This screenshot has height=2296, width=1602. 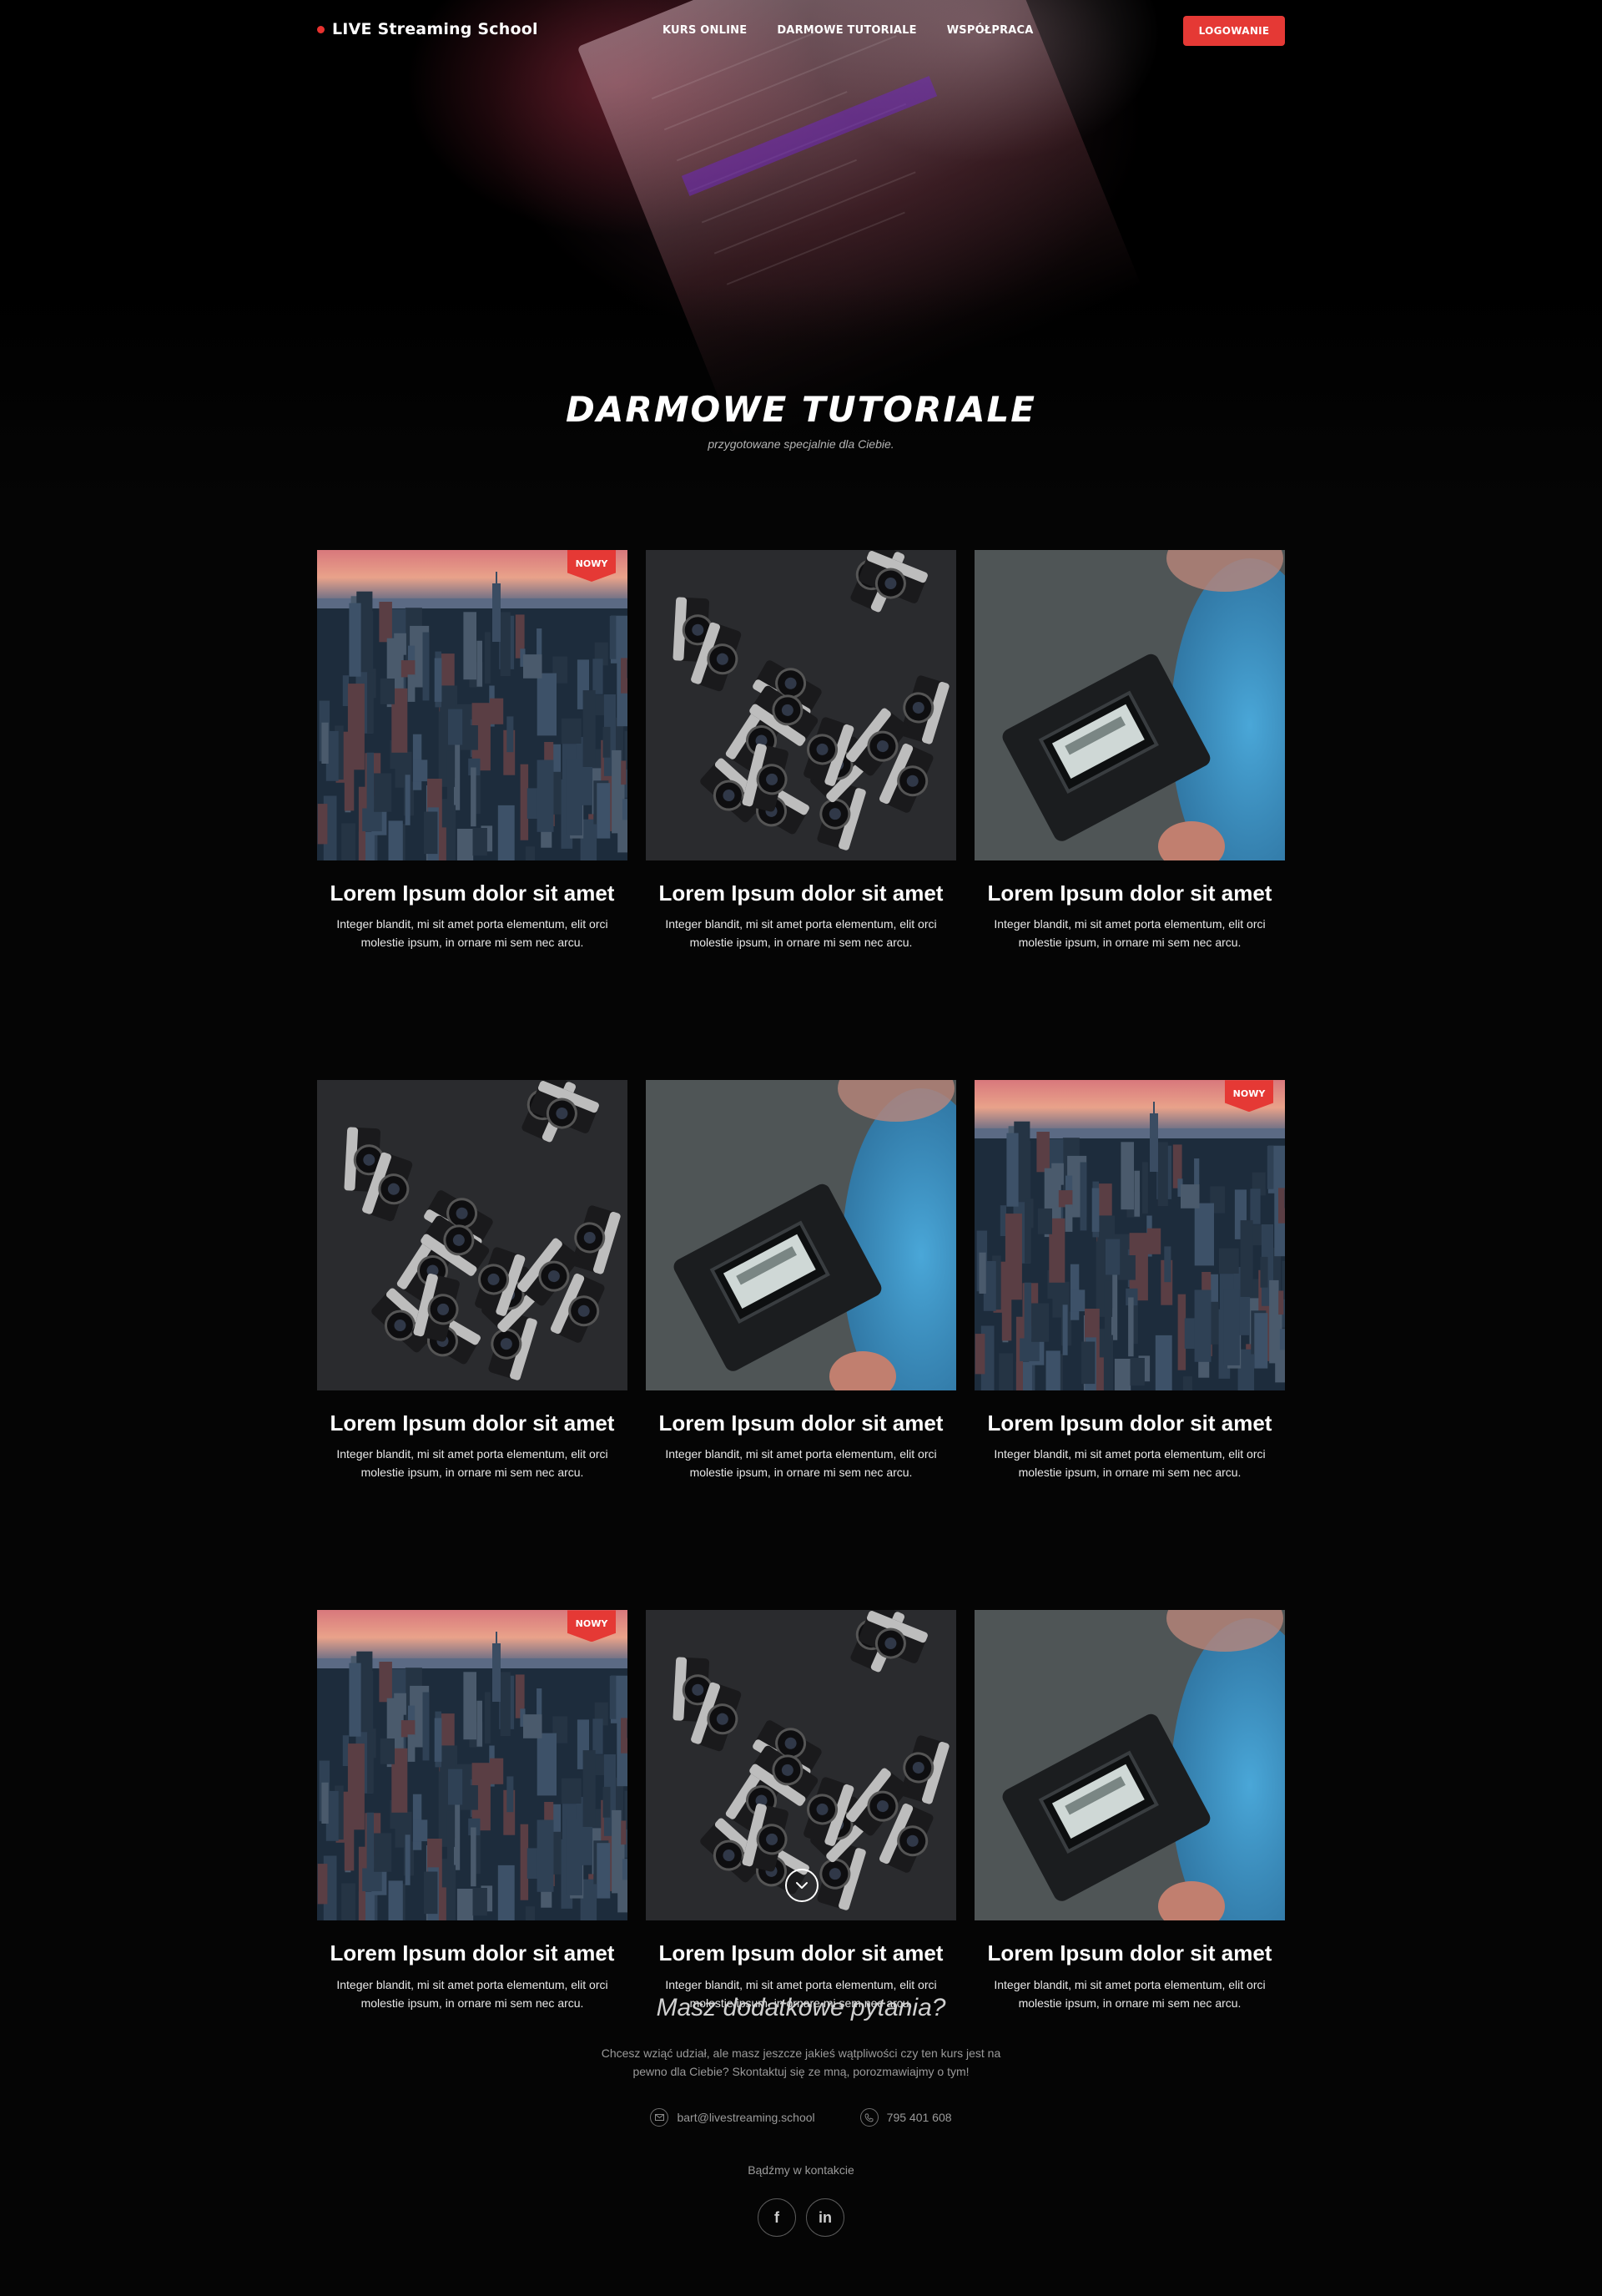 I want to click on facebook-button: f, so click(x=777, y=2218).